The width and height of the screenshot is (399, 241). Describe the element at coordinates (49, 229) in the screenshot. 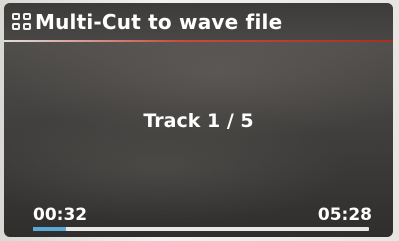

I see `progress-fill` at that location.